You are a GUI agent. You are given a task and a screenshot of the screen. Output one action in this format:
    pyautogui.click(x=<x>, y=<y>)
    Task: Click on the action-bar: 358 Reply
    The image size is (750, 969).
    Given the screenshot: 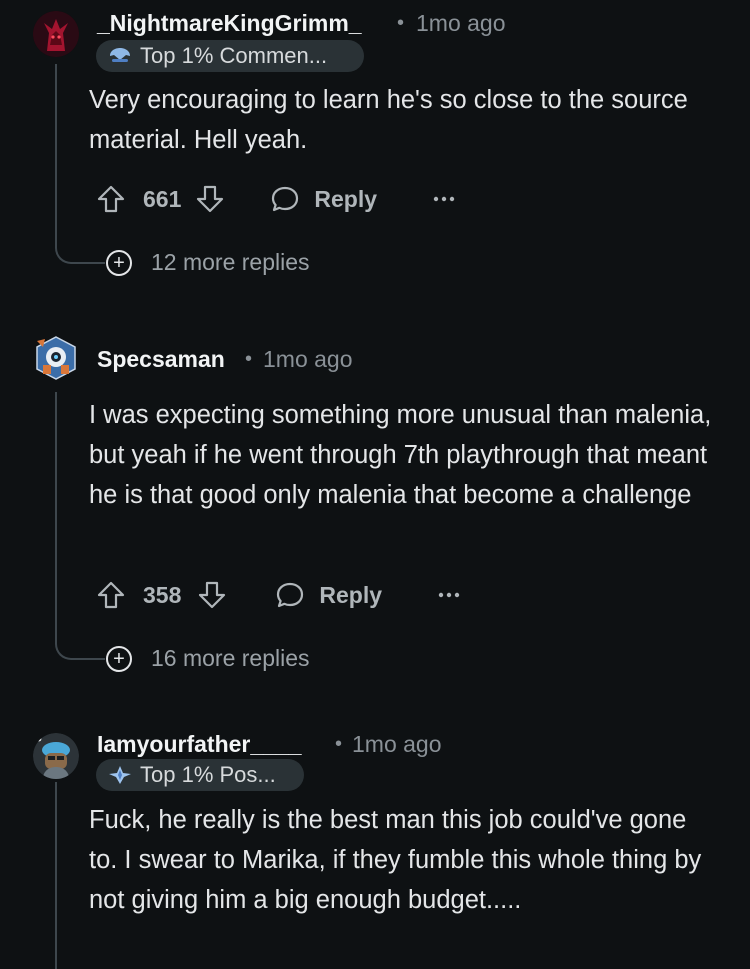 What is the action you would take?
    pyautogui.click(x=278, y=595)
    